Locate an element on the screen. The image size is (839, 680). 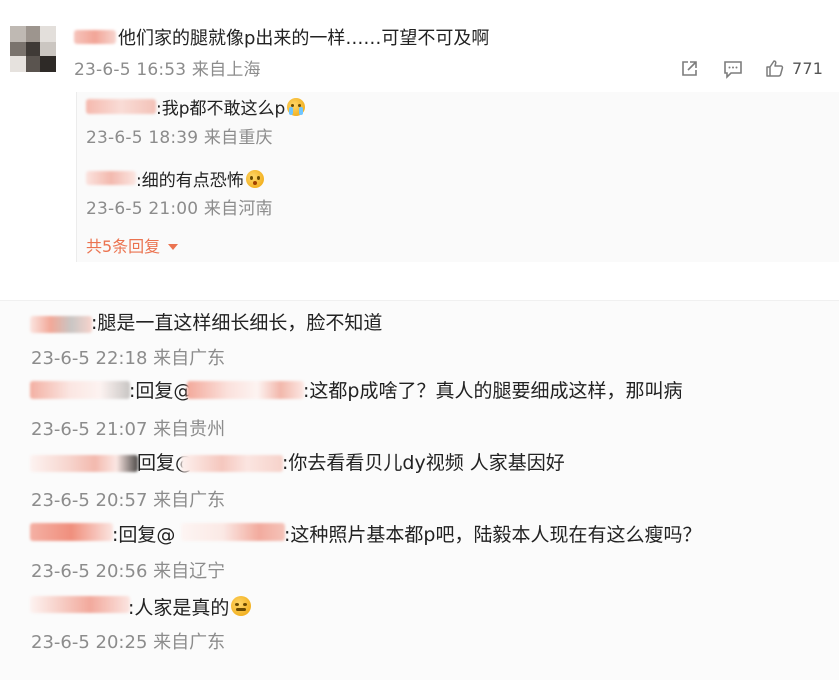
face-emoji-icon is located at coordinates (241, 606).